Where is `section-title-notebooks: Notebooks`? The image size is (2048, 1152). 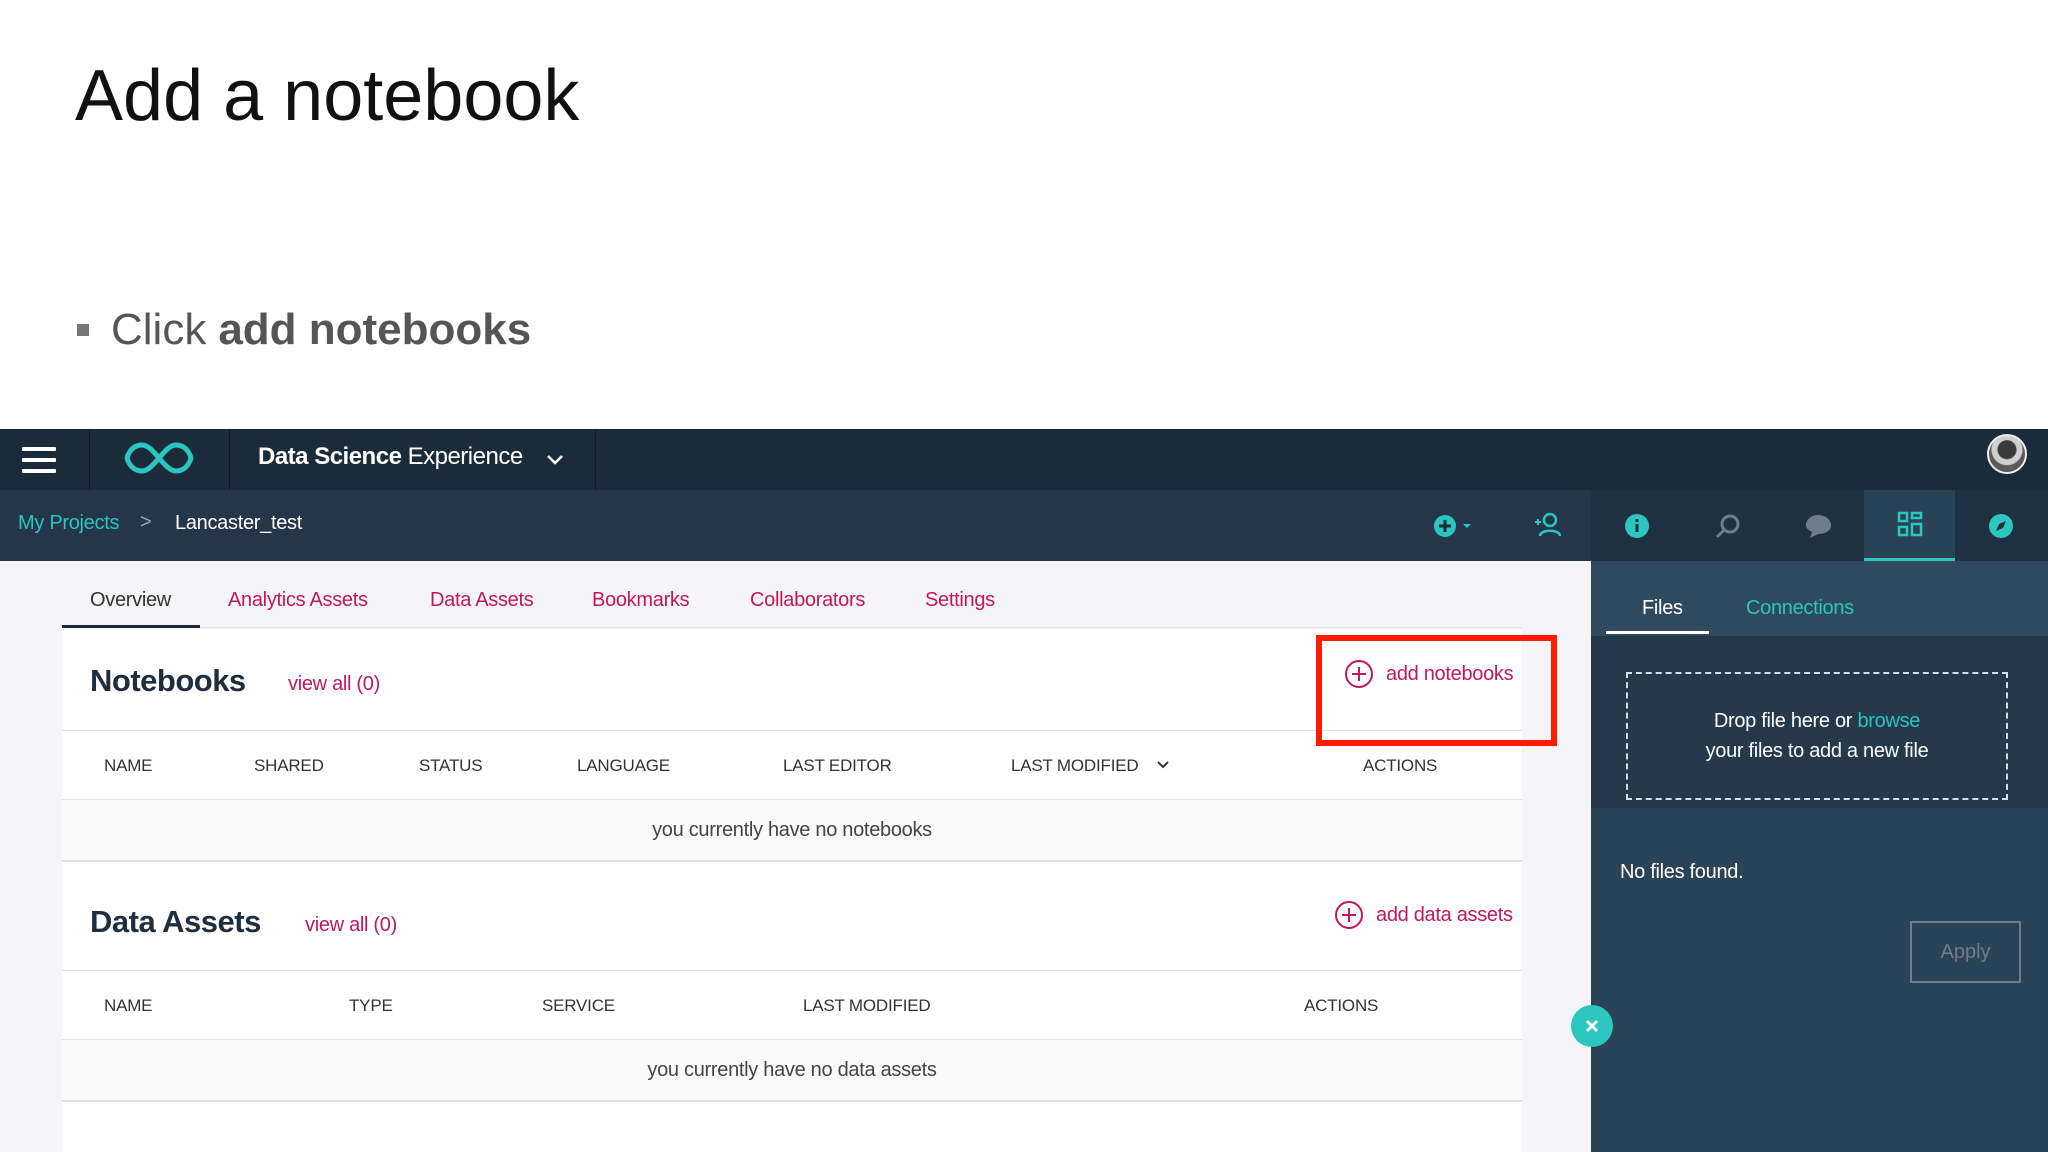
section-title-notebooks: Notebooks is located at coordinates (168, 680).